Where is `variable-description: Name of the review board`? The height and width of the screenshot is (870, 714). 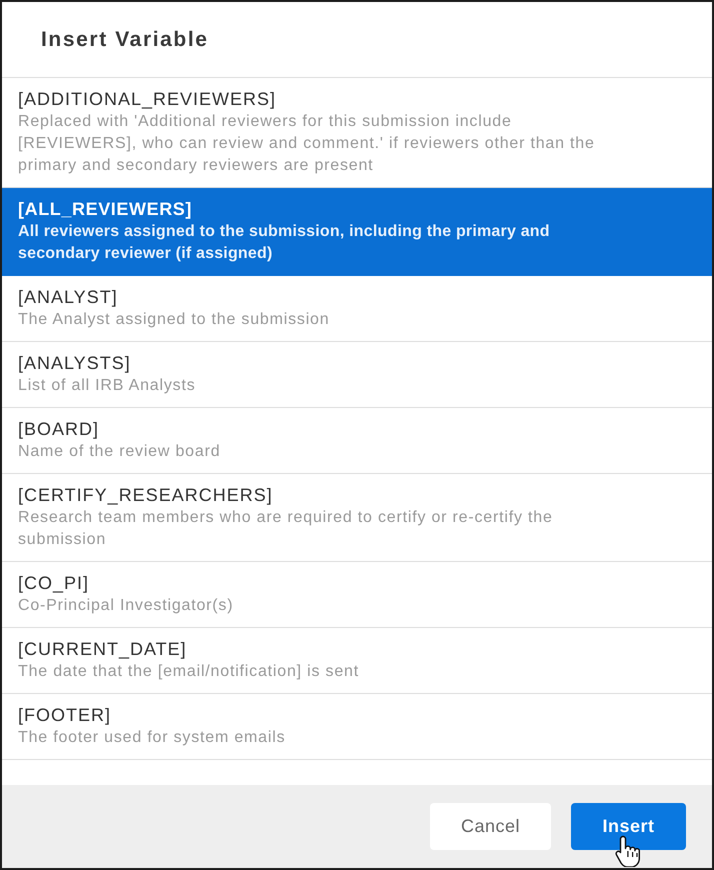
variable-description: Name of the review board is located at coordinates (120, 452).